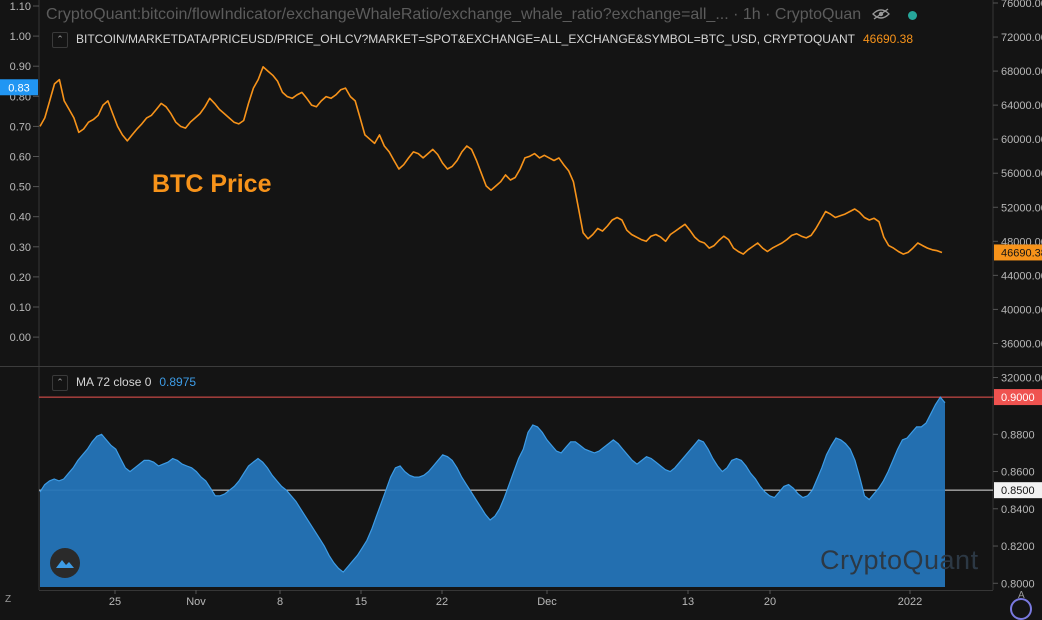 The height and width of the screenshot is (620, 1042). What do you see at coordinates (20, 37) in the screenshot?
I see `left-tick-label: 1.00` at bounding box center [20, 37].